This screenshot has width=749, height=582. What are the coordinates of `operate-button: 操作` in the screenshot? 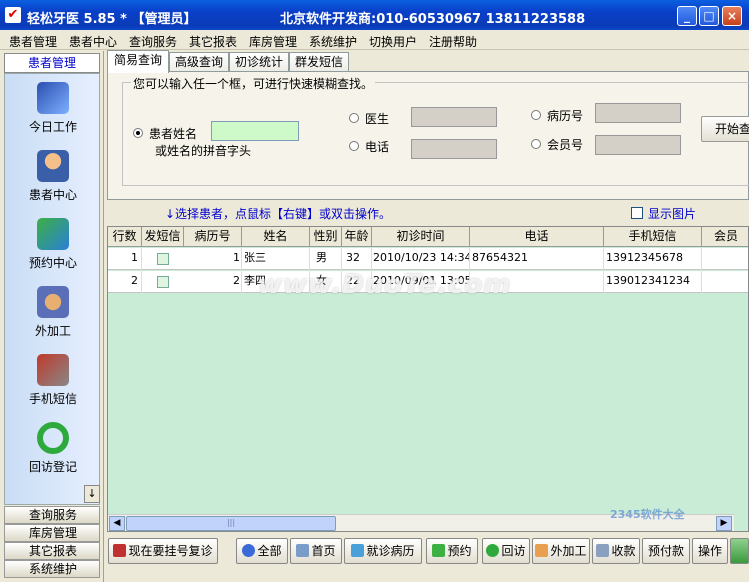 It's located at (710, 551).